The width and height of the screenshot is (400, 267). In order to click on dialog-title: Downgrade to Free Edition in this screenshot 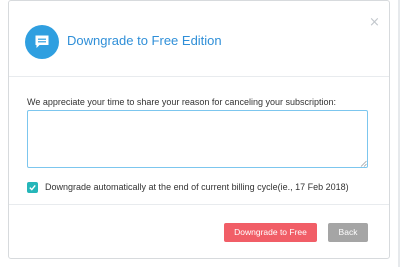, I will do `click(144, 40)`.